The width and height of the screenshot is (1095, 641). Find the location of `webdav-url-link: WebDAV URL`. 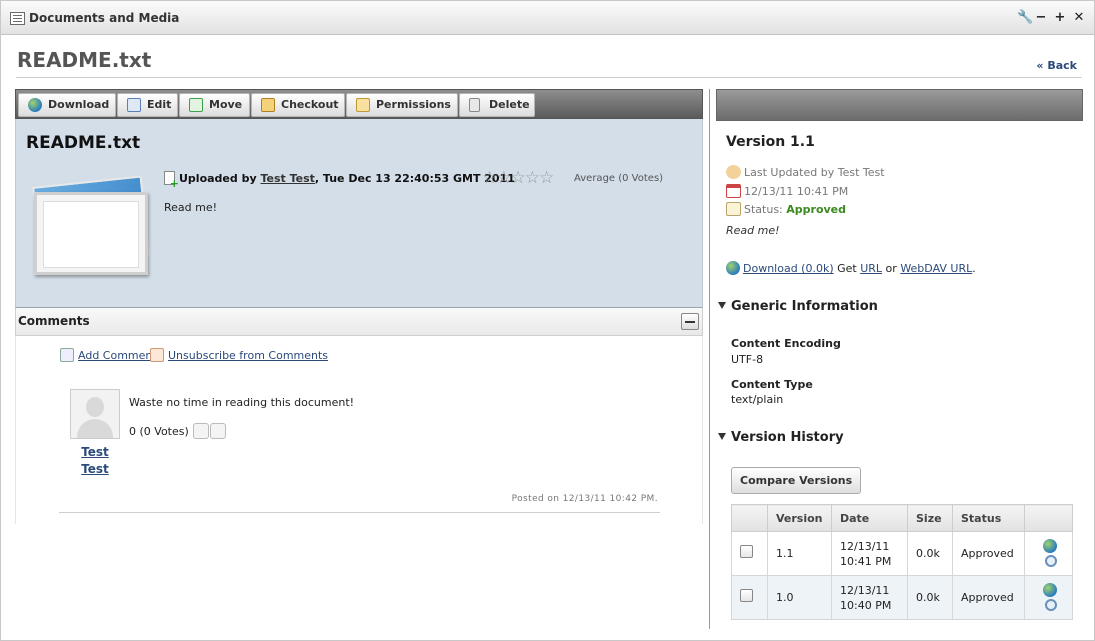

webdav-url-link: WebDAV URL is located at coordinates (936, 268).